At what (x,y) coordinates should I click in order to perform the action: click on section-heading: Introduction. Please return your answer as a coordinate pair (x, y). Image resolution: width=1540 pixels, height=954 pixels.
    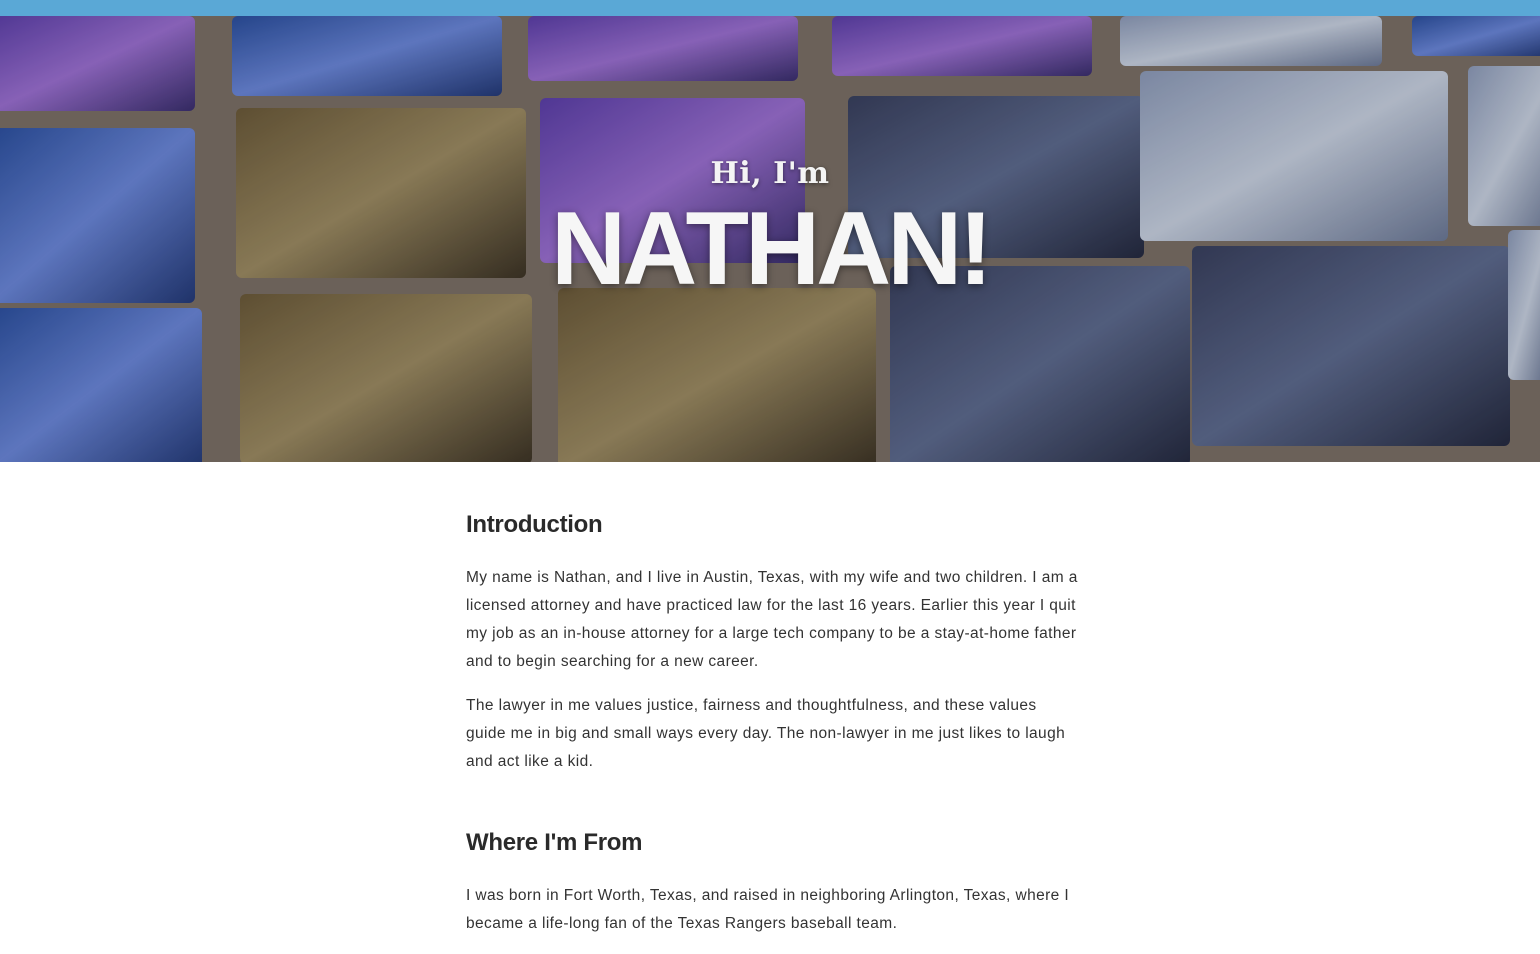
    Looking at the image, I should click on (534, 524).